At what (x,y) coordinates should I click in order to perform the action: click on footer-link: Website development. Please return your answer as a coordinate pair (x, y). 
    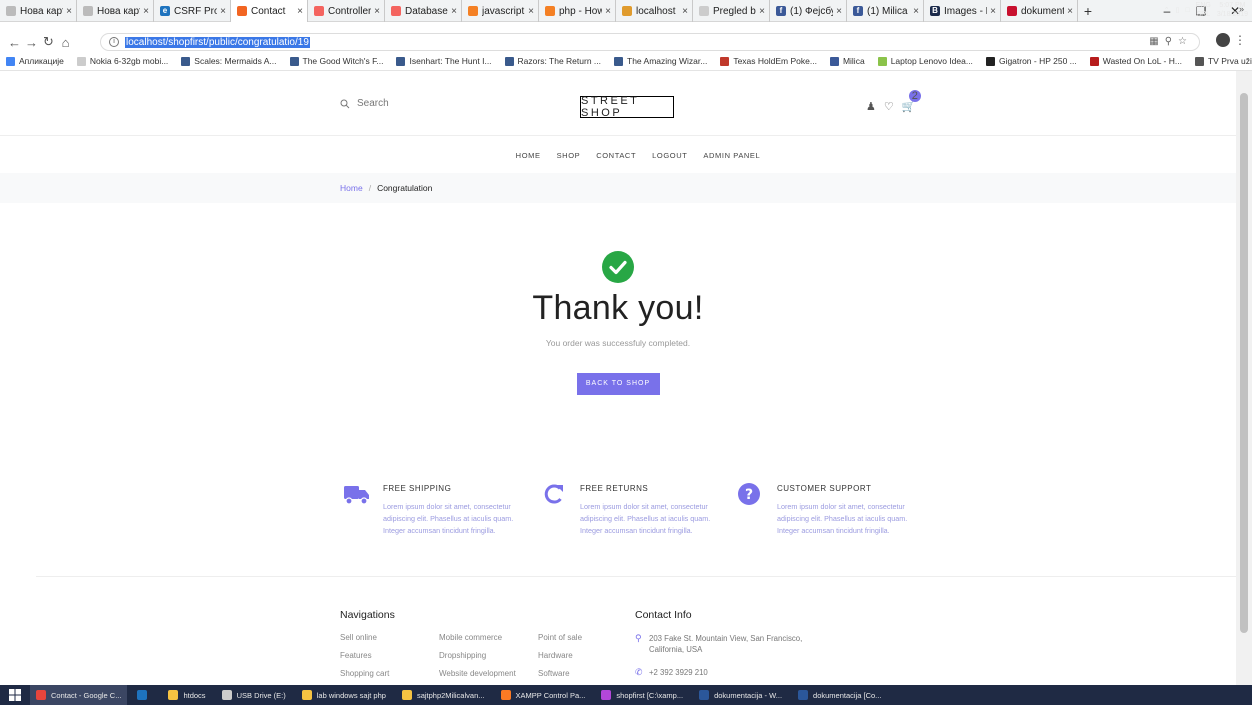
    Looking at the image, I should click on (488, 673).